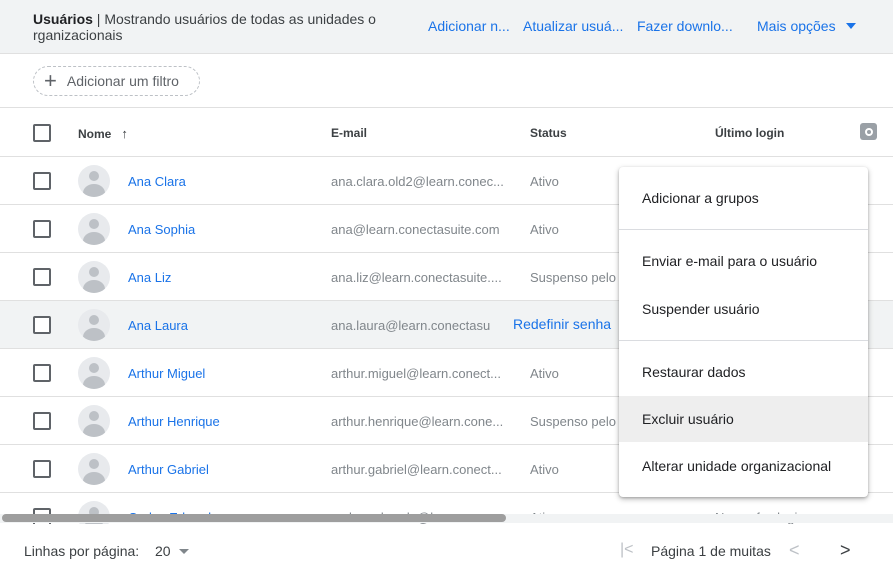  Describe the element at coordinates (50, 80) in the screenshot. I see `plus-icon: +` at that location.